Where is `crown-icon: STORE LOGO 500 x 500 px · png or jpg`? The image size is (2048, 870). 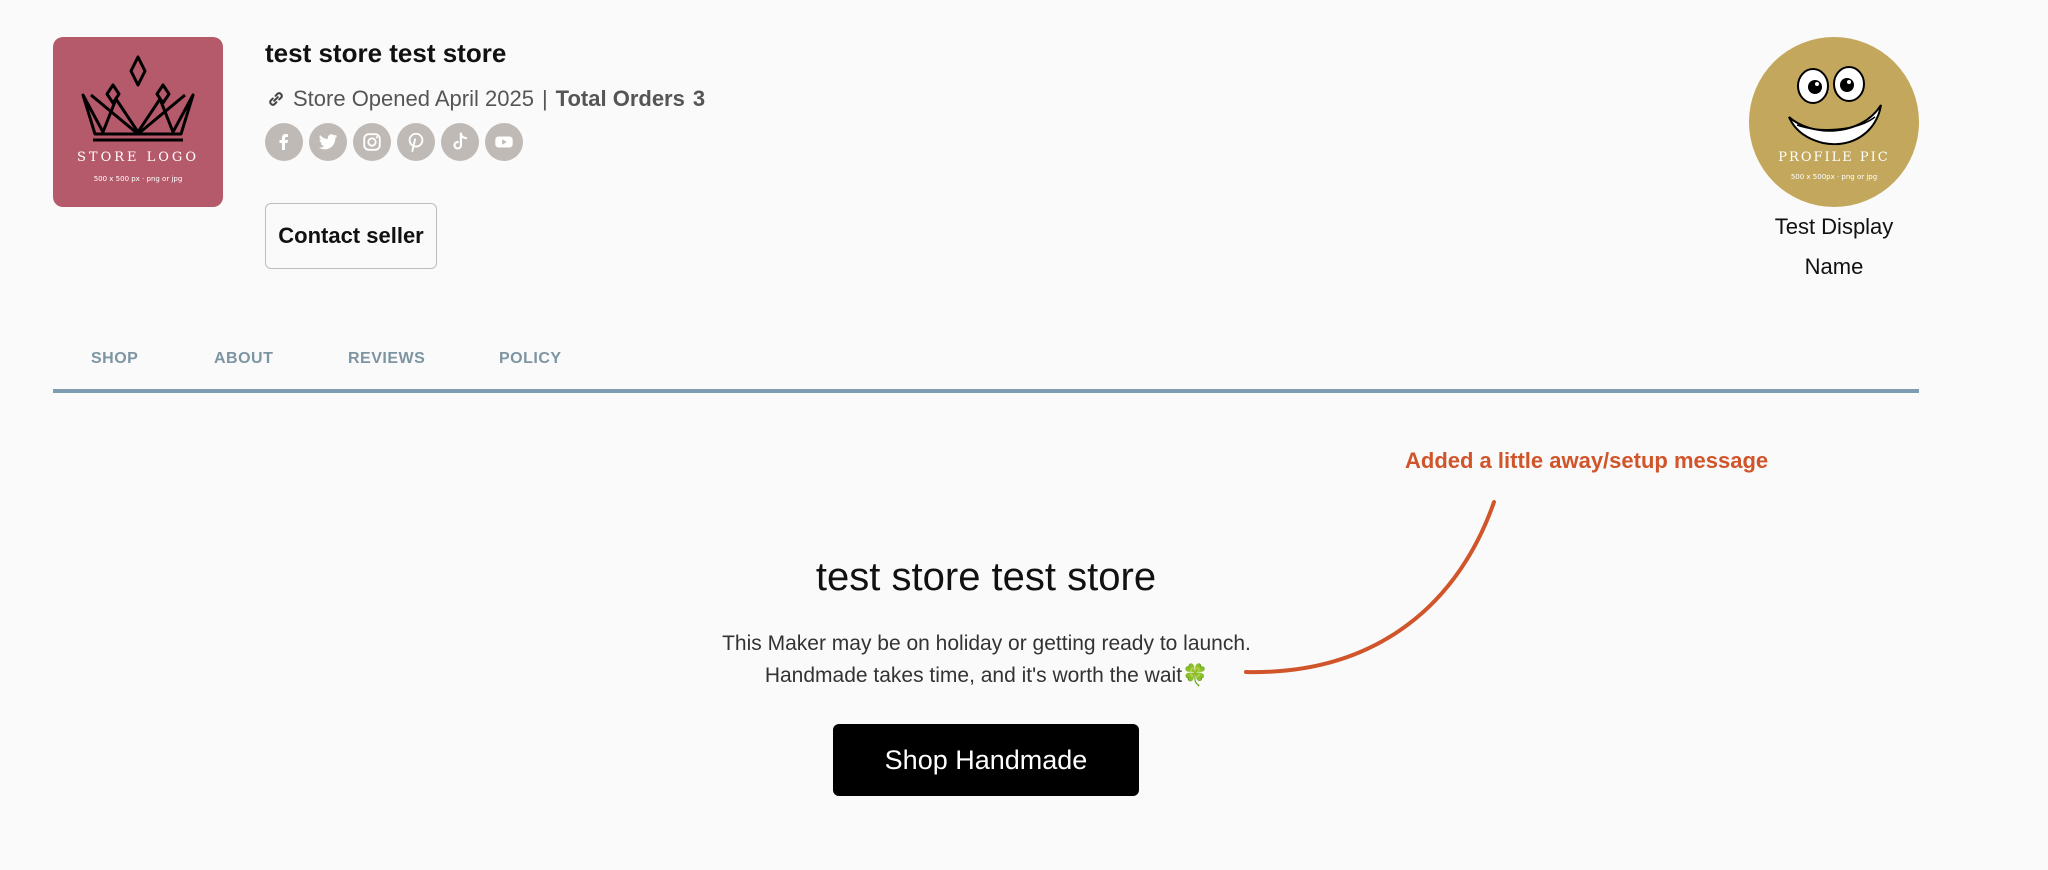
crown-icon: STORE LOGO 500 x 500 px · png or jpg is located at coordinates (138, 119).